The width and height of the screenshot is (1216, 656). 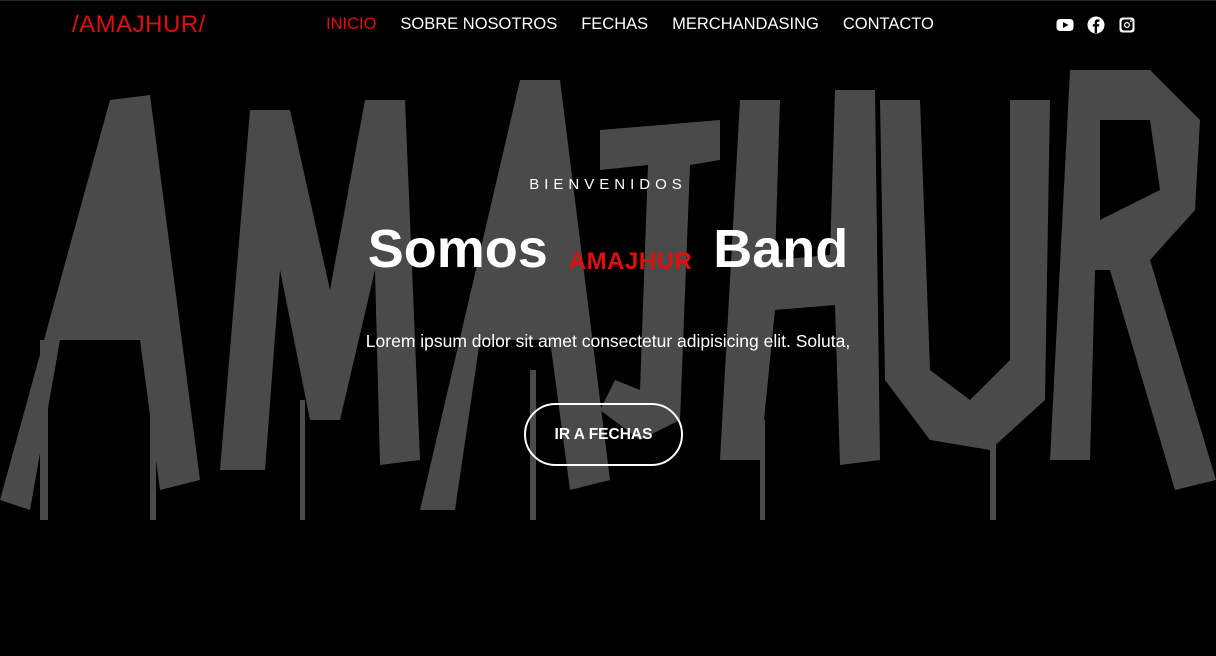 What do you see at coordinates (745, 24) in the screenshot?
I see `nav-link-merchandasing: MERCHANDASING` at bounding box center [745, 24].